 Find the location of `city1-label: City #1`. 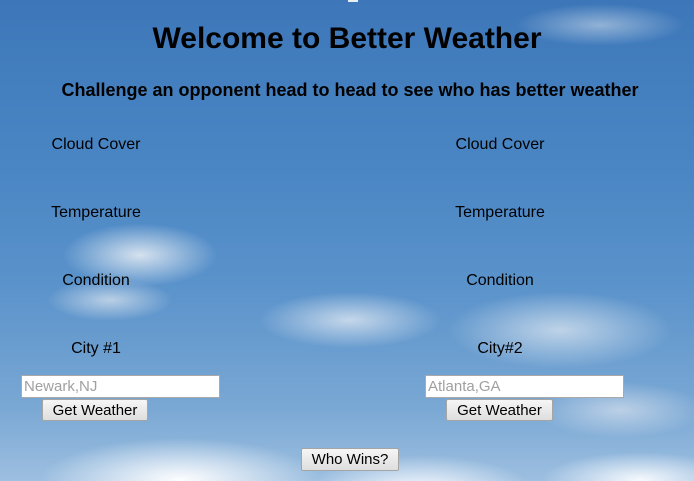

city1-label: City #1 is located at coordinates (96, 348).